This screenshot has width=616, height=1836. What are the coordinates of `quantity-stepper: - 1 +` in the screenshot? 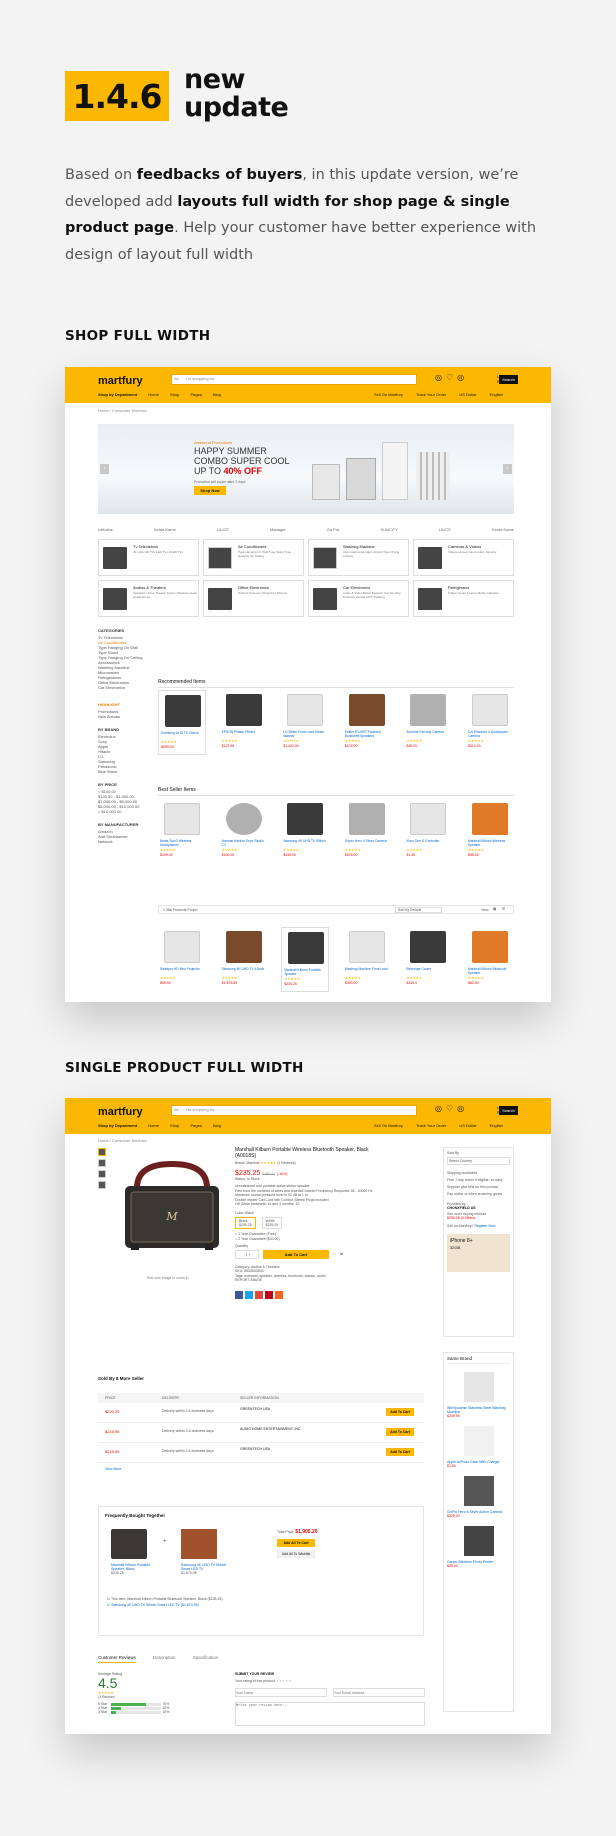 It's located at (247, 1254).